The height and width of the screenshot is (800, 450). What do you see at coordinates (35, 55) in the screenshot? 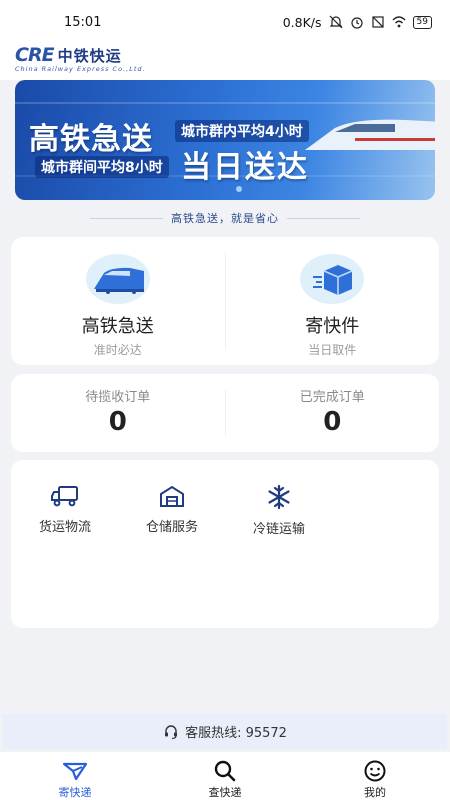
I see `logo-mark: CRE` at bounding box center [35, 55].